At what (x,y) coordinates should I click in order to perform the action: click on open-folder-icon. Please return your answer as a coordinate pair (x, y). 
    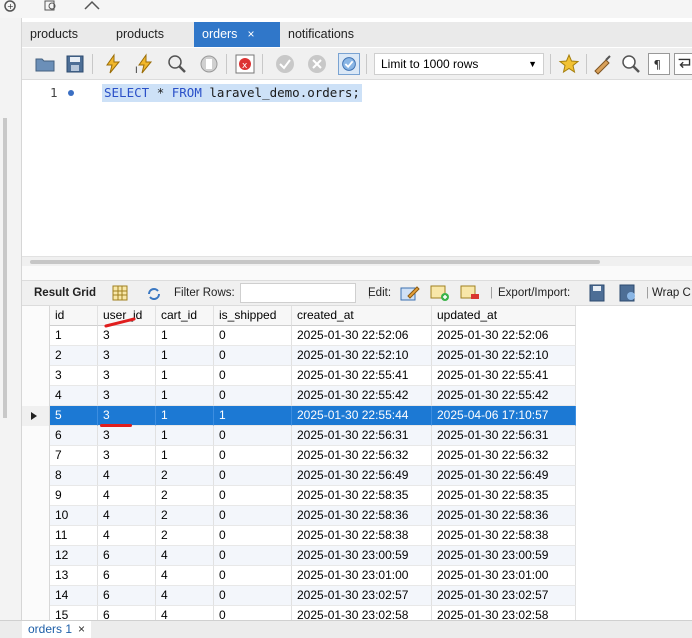
    Looking at the image, I should click on (45, 64).